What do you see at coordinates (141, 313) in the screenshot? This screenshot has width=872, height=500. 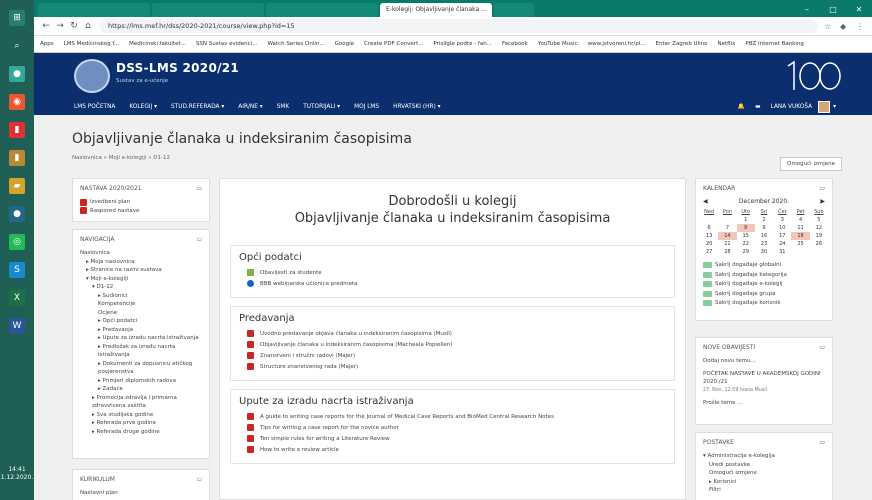 I see `nav-item: Ocjene` at bounding box center [141, 313].